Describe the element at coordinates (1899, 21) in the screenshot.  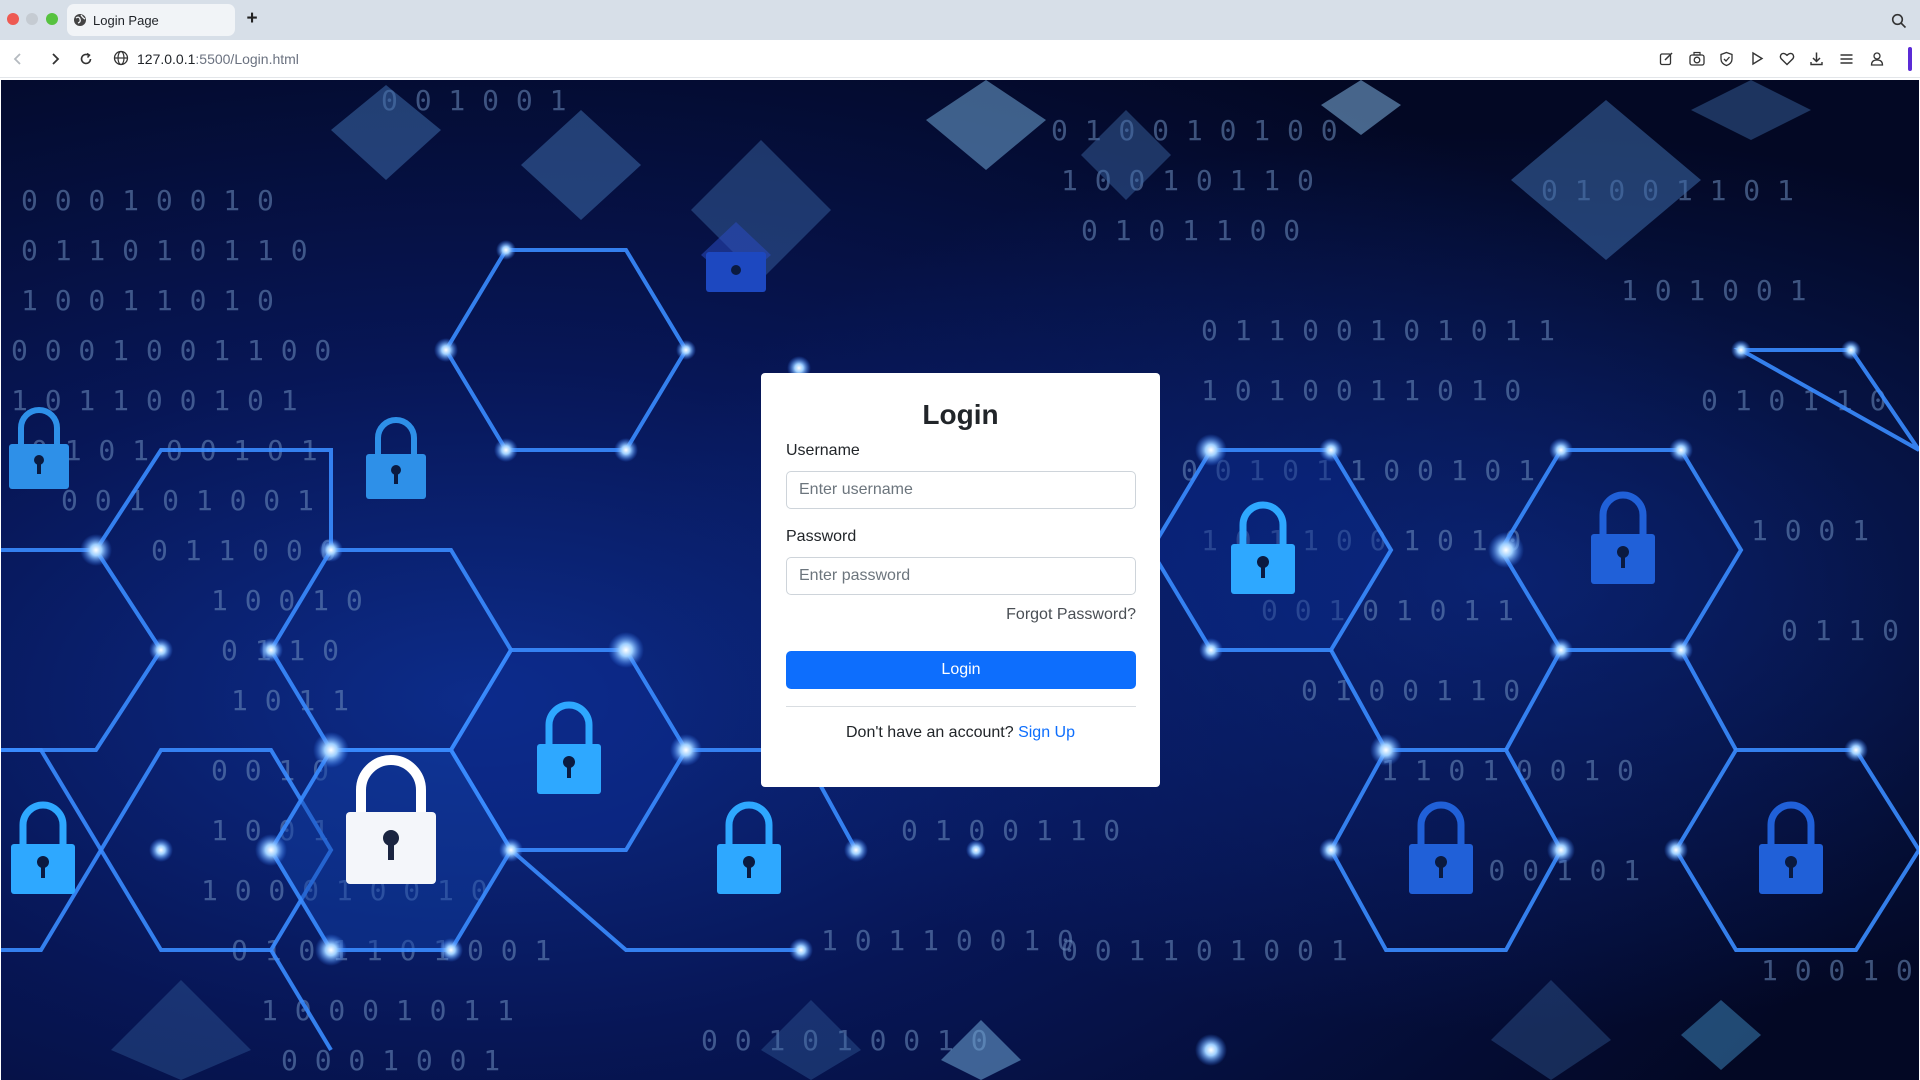
I see `search-icon` at that location.